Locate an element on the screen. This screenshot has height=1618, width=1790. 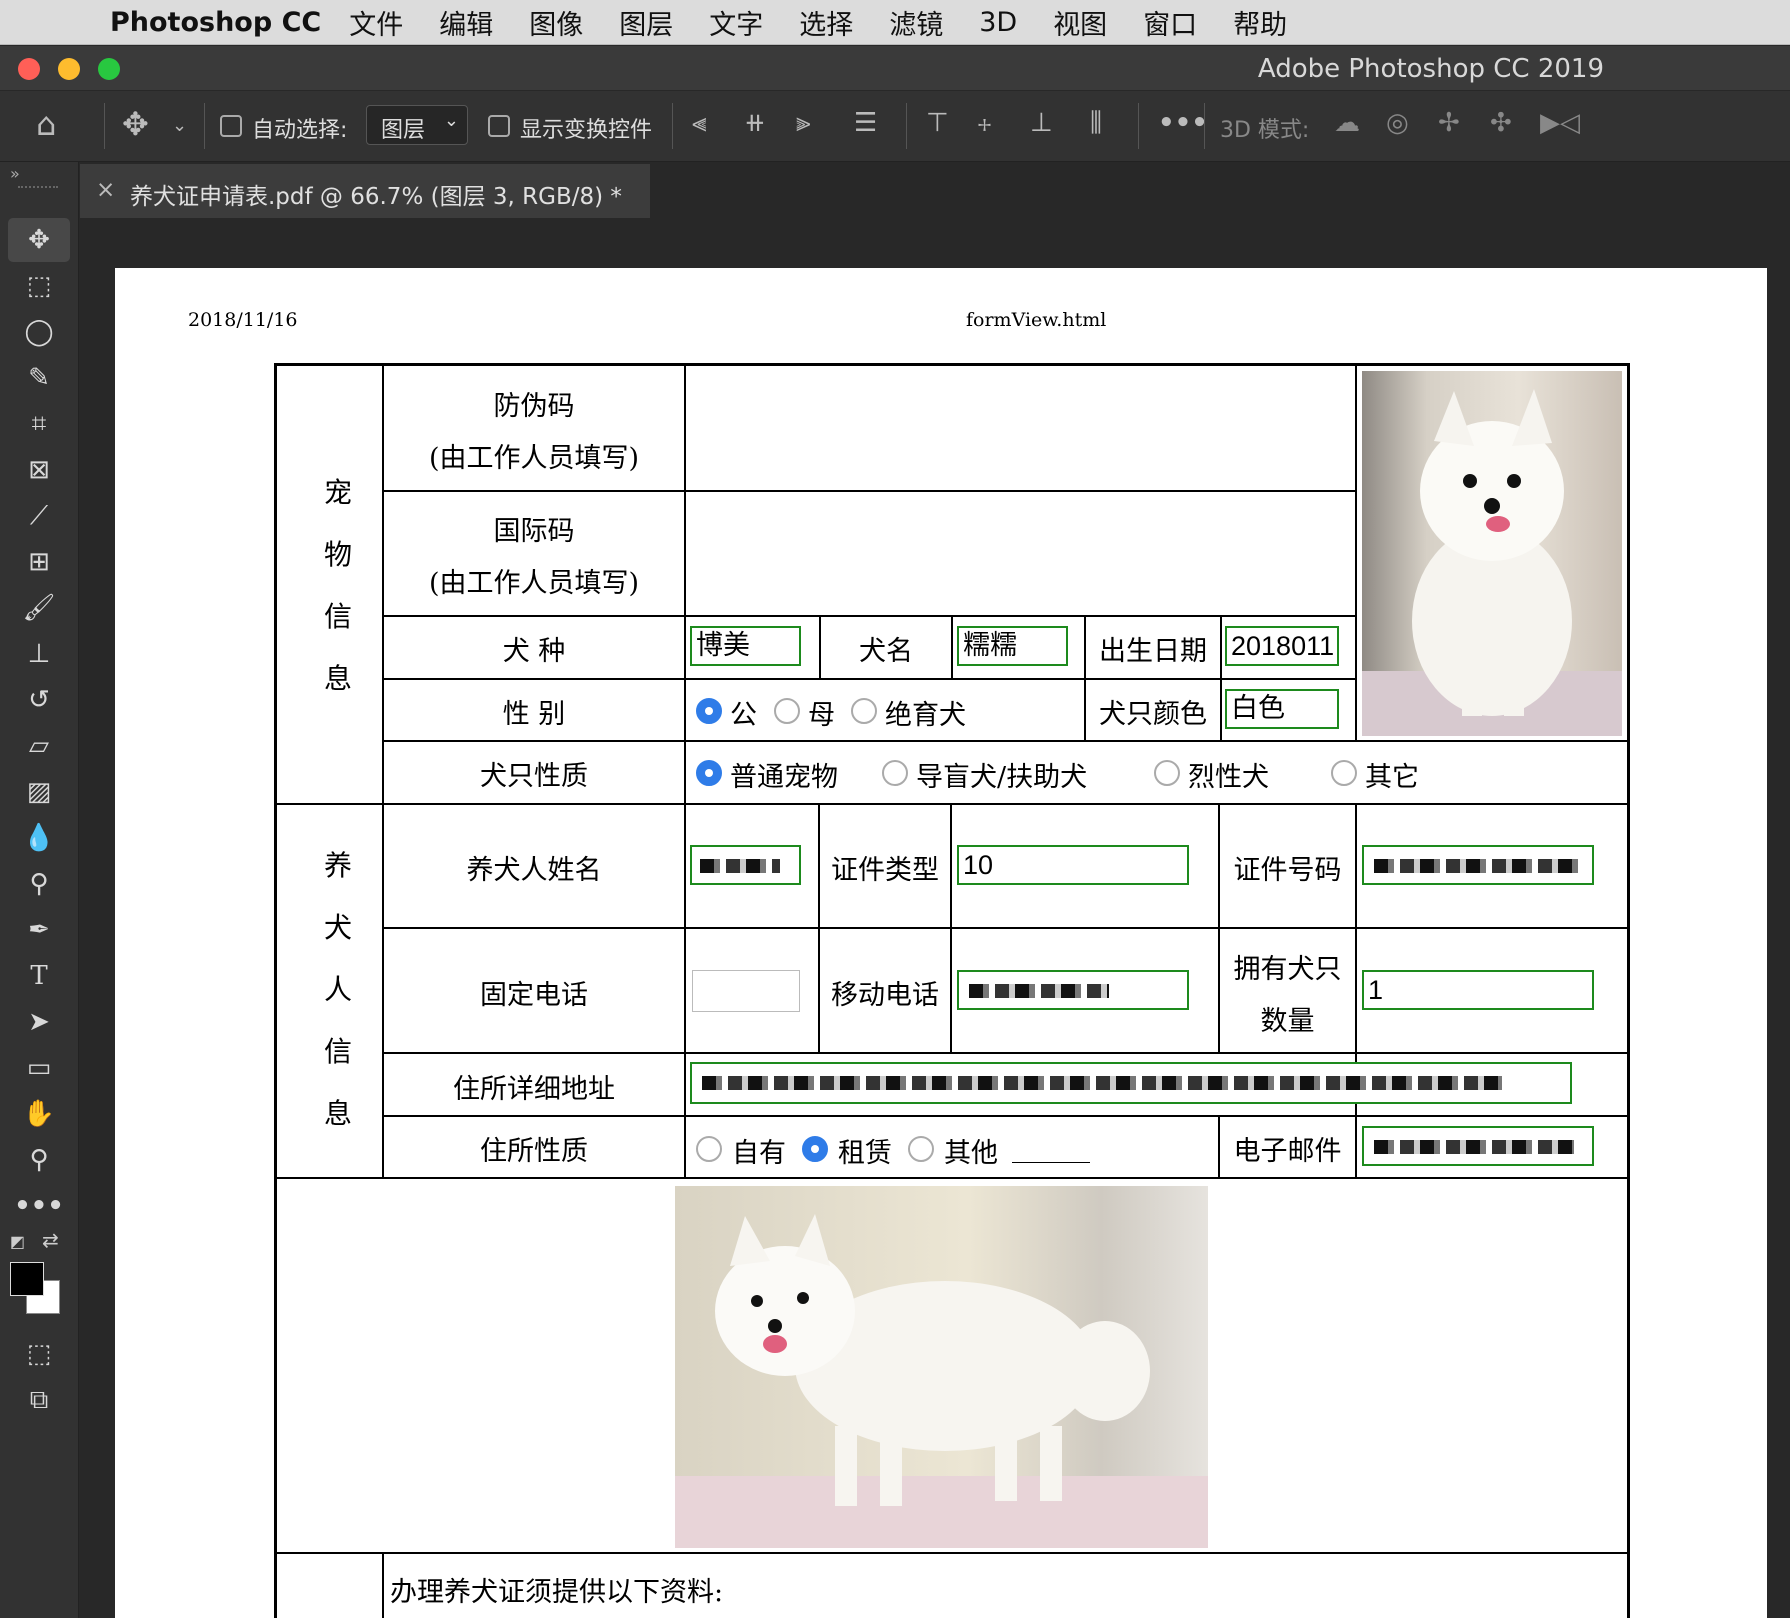
menu-window: 窗口 is located at coordinates (1170, 22).